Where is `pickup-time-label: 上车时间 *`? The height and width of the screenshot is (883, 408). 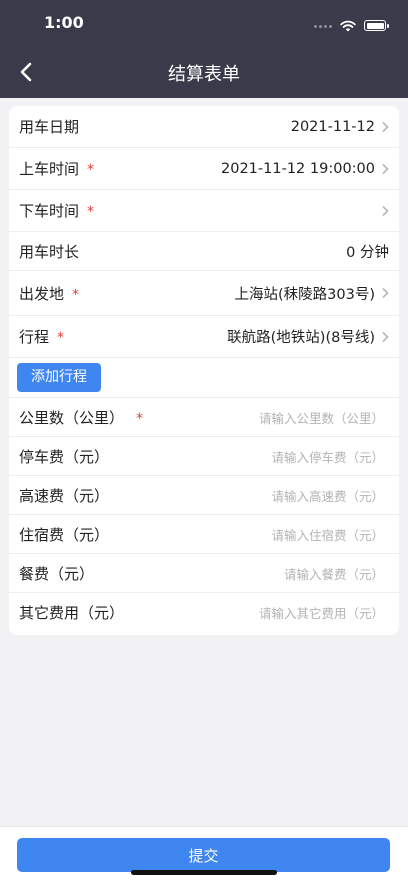
pickup-time-label: 上车时间 * is located at coordinates (57, 169).